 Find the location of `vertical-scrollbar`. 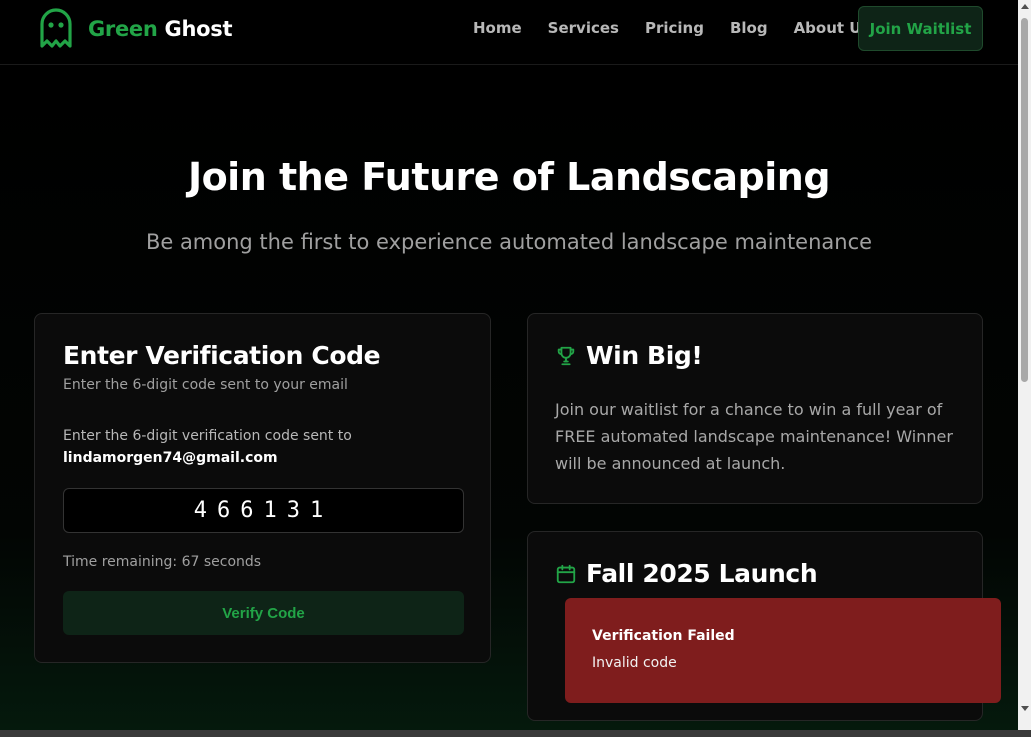

vertical-scrollbar is located at coordinates (1024, 368).